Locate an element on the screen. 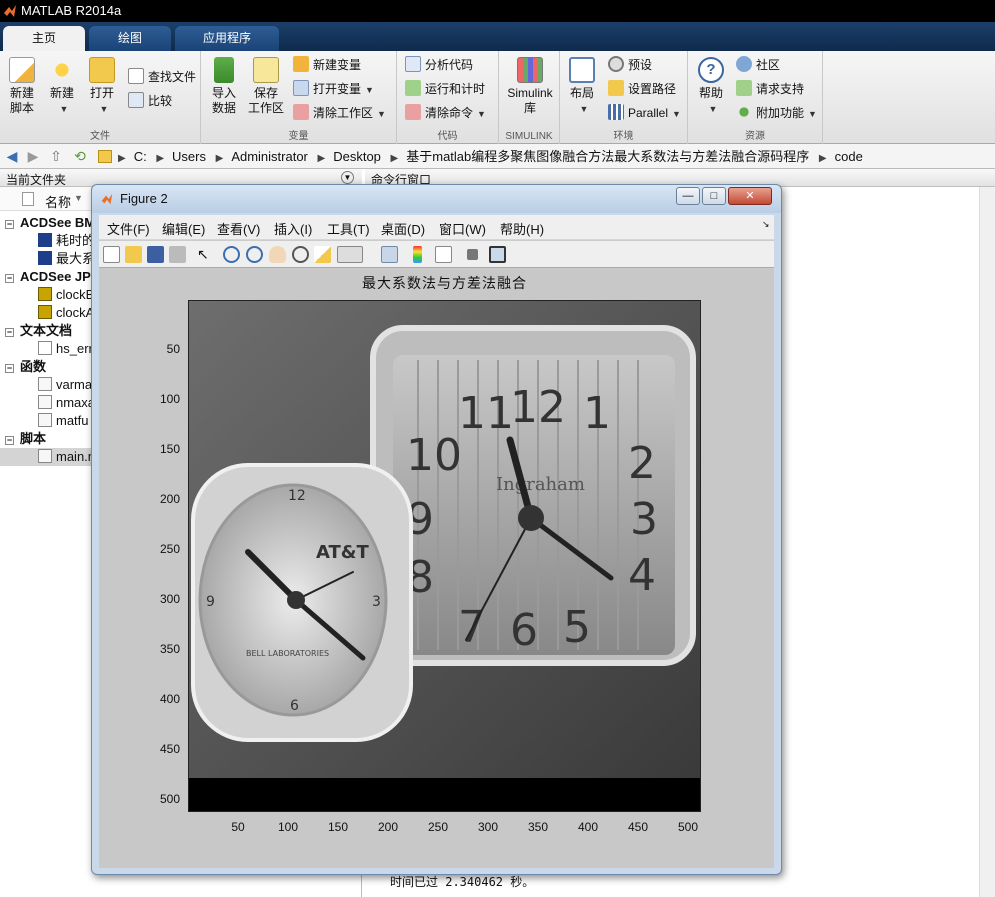 The image size is (995, 897). up-folder-icon: ⇧ is located at coordinates (56, 156).